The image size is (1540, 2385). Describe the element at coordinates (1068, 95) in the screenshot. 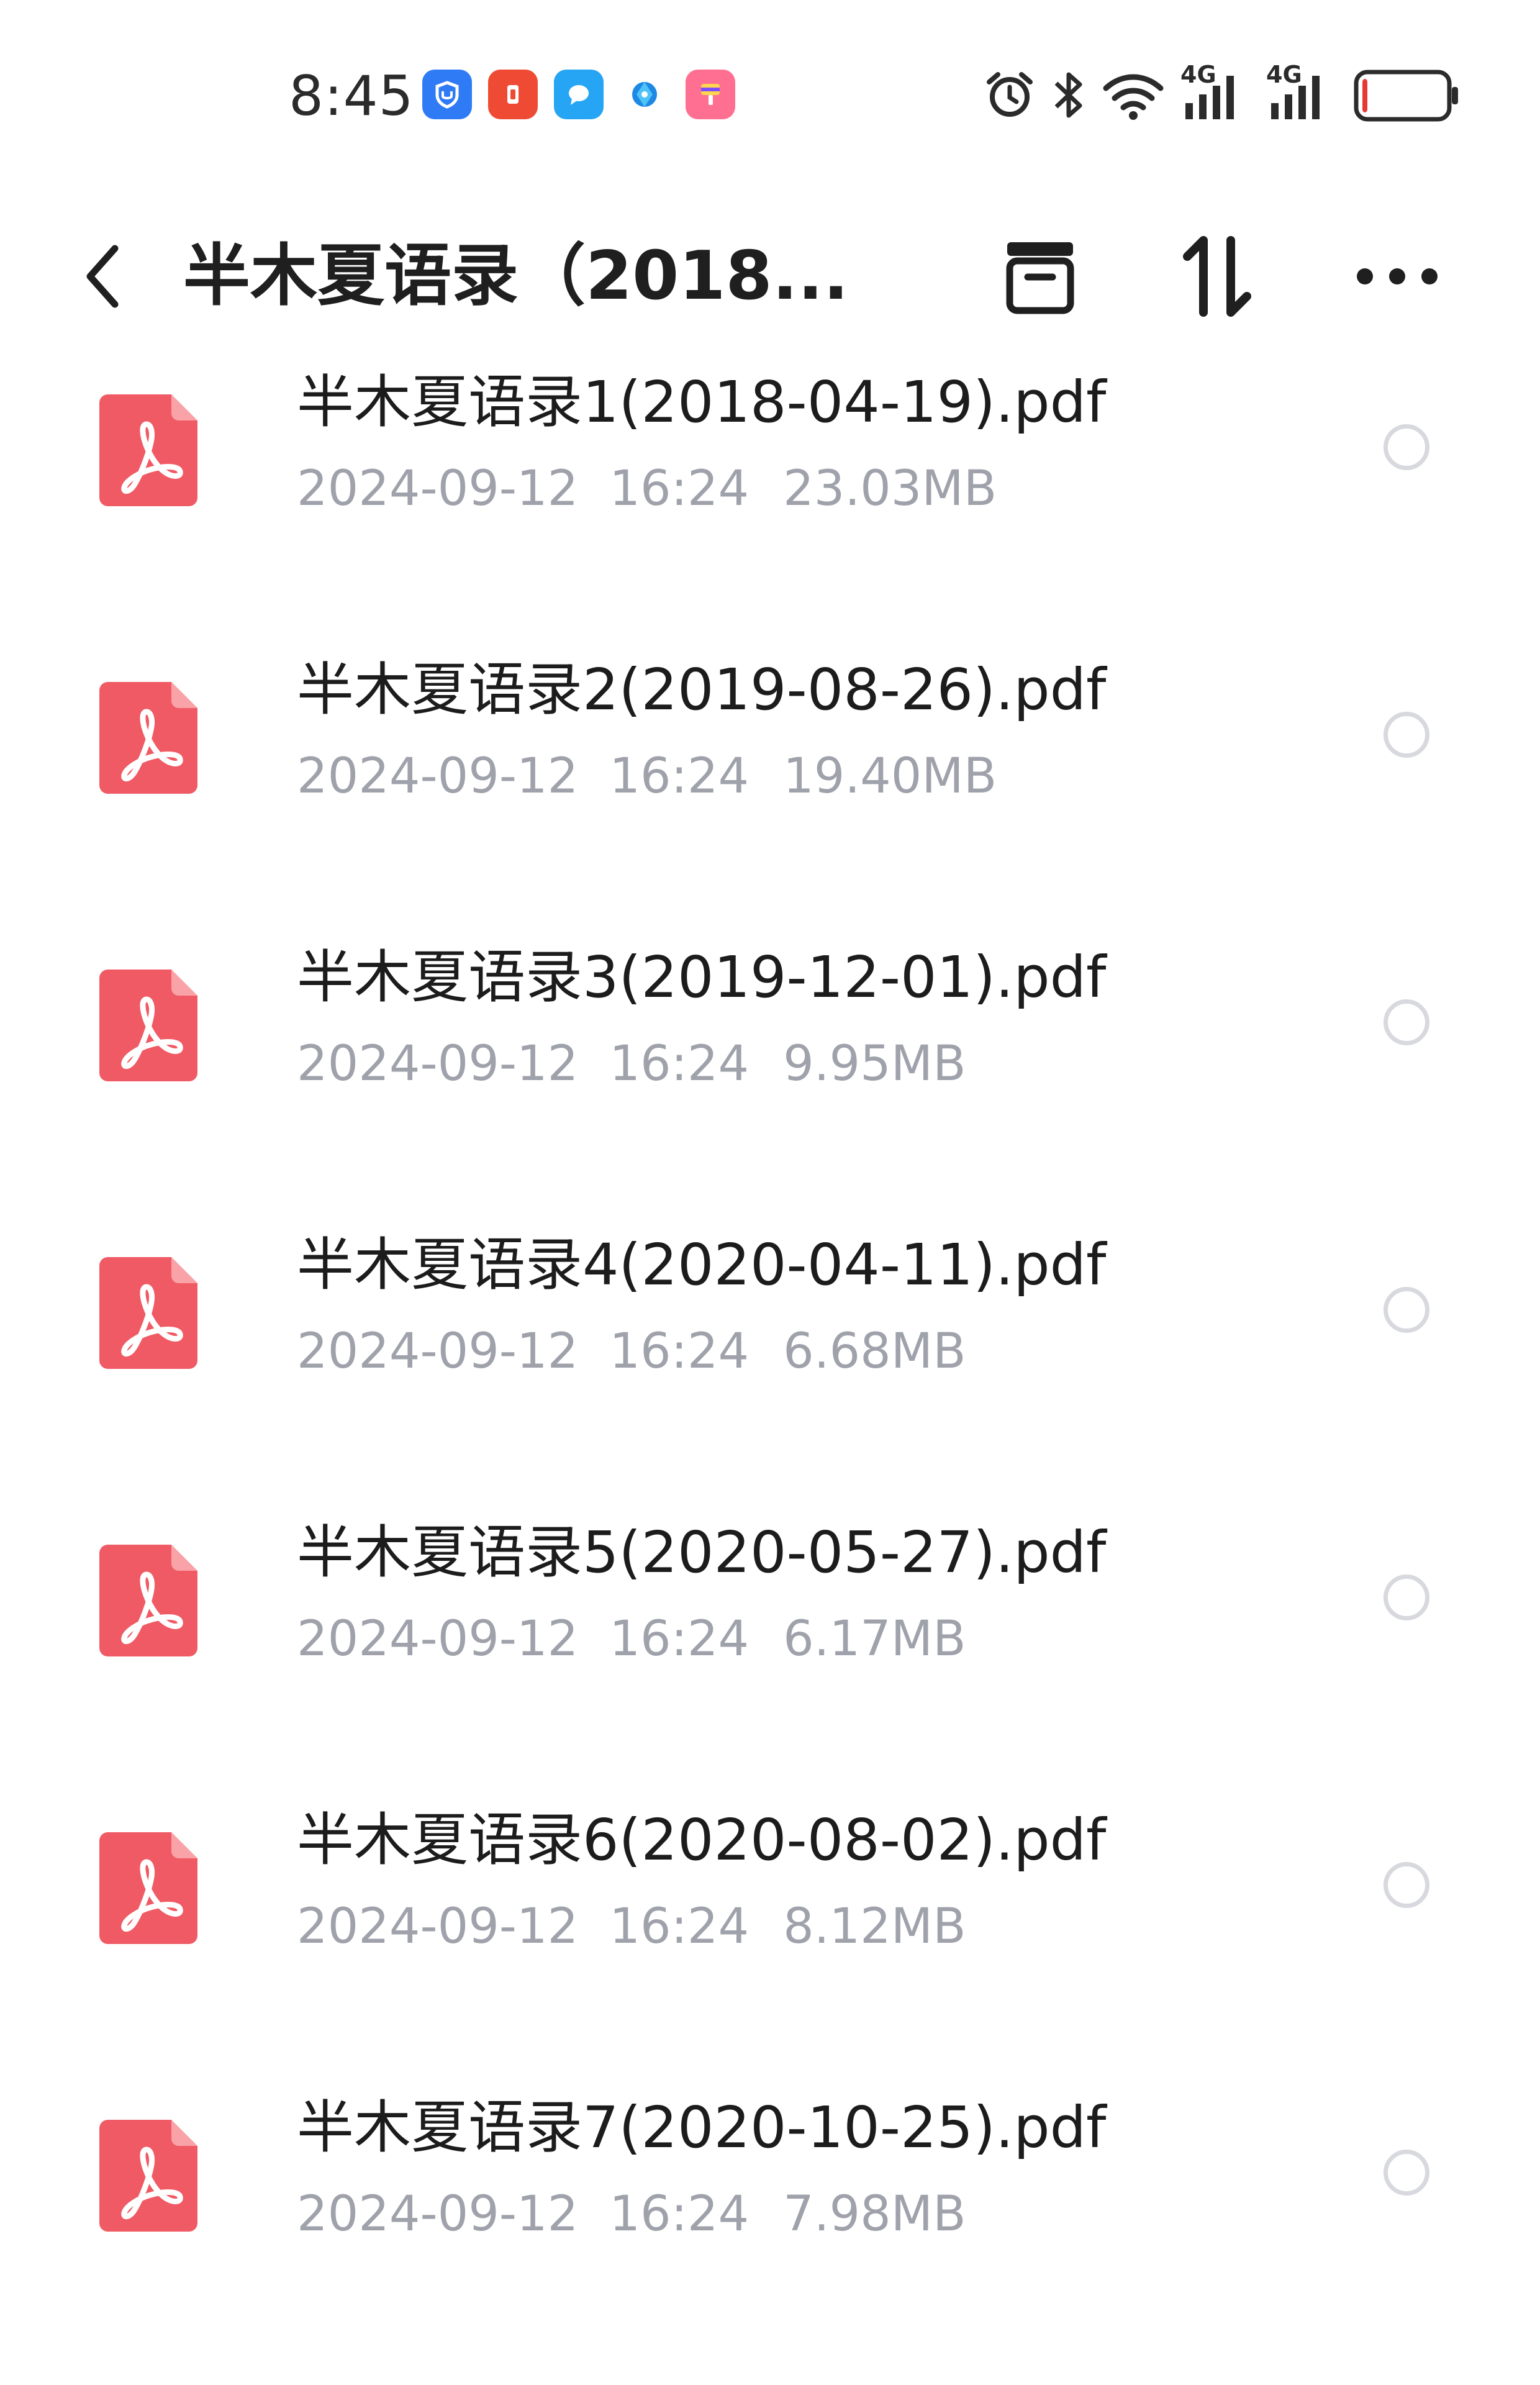

I see `bluetooth-icon` at that location.